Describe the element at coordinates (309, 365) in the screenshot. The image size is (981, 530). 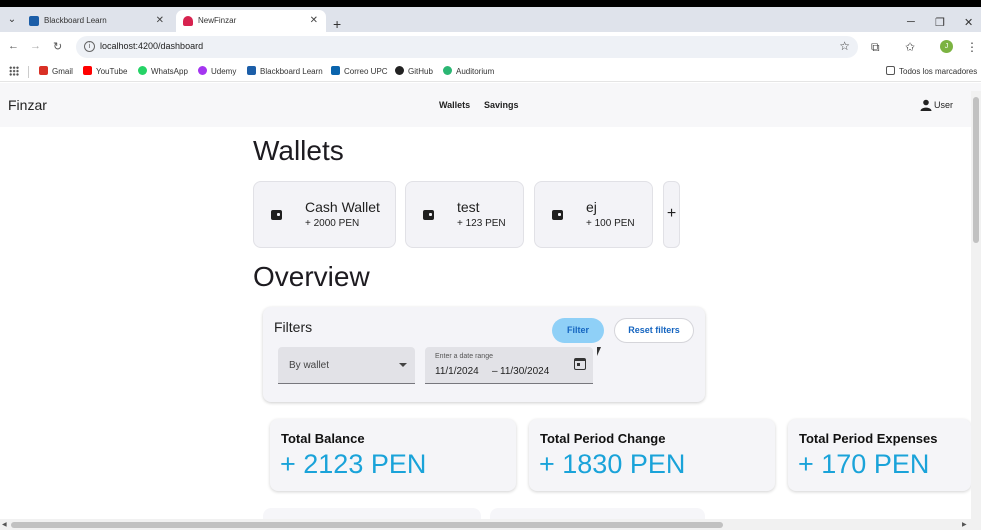
I see `wallet-select-value: By wallet` at that location.